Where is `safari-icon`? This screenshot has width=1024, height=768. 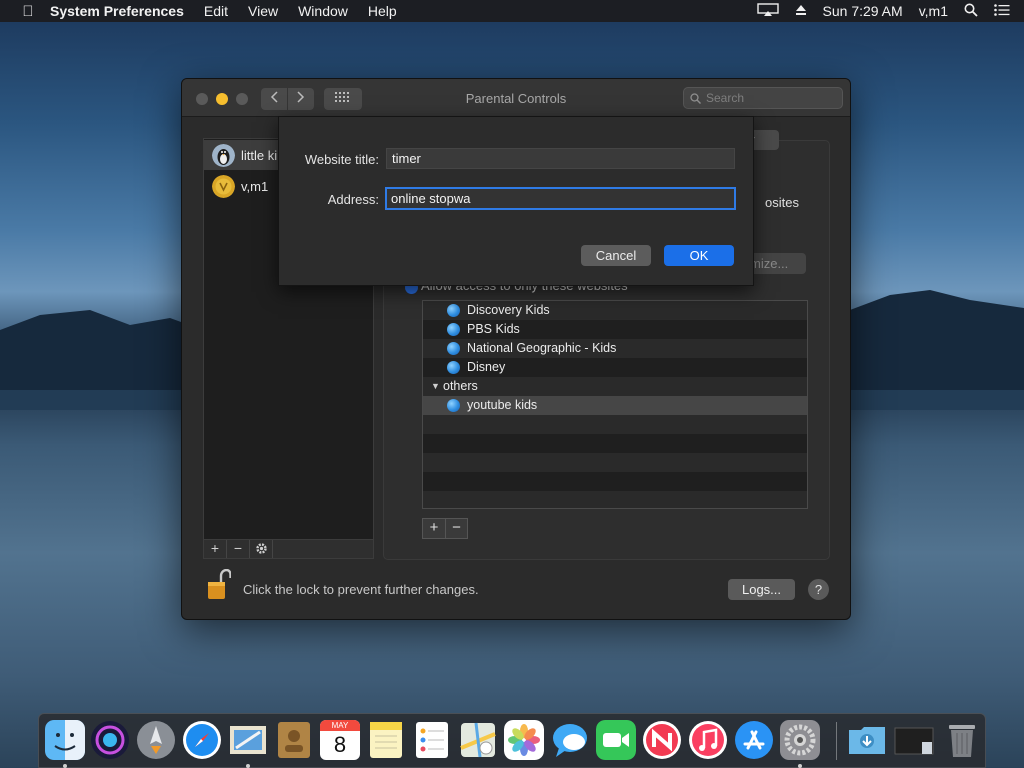 safari-icon is located at coordinates (202, 740).